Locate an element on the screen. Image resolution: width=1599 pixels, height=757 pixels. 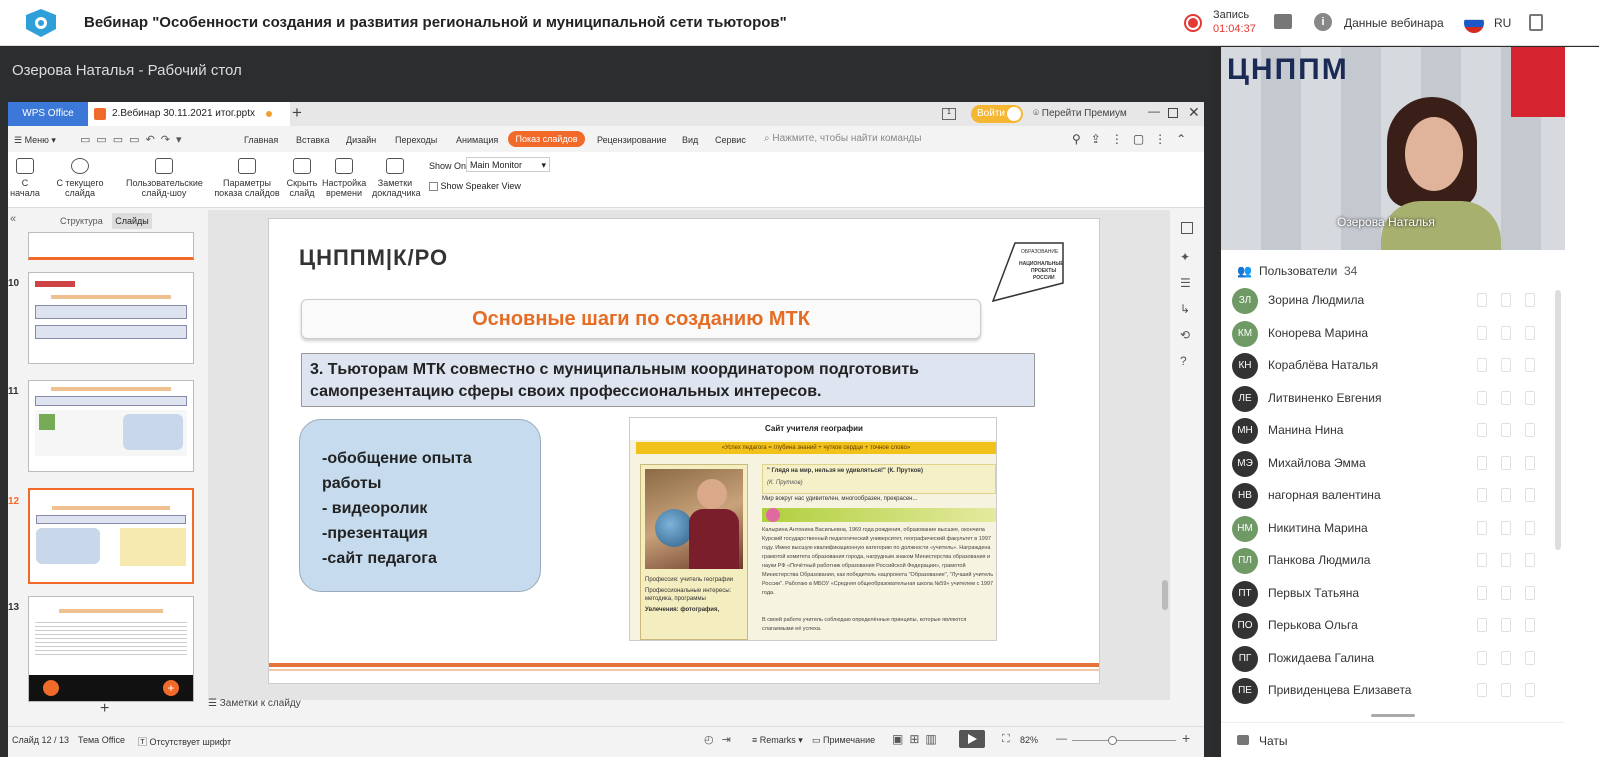
animation-icon: ↳ is located at coordinates (1185, 309).